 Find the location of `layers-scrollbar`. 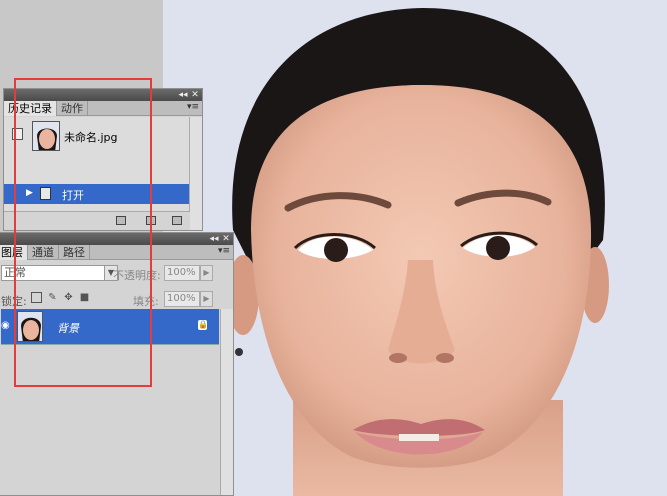

layers-scrollbar is located at coordinates (226, 402).